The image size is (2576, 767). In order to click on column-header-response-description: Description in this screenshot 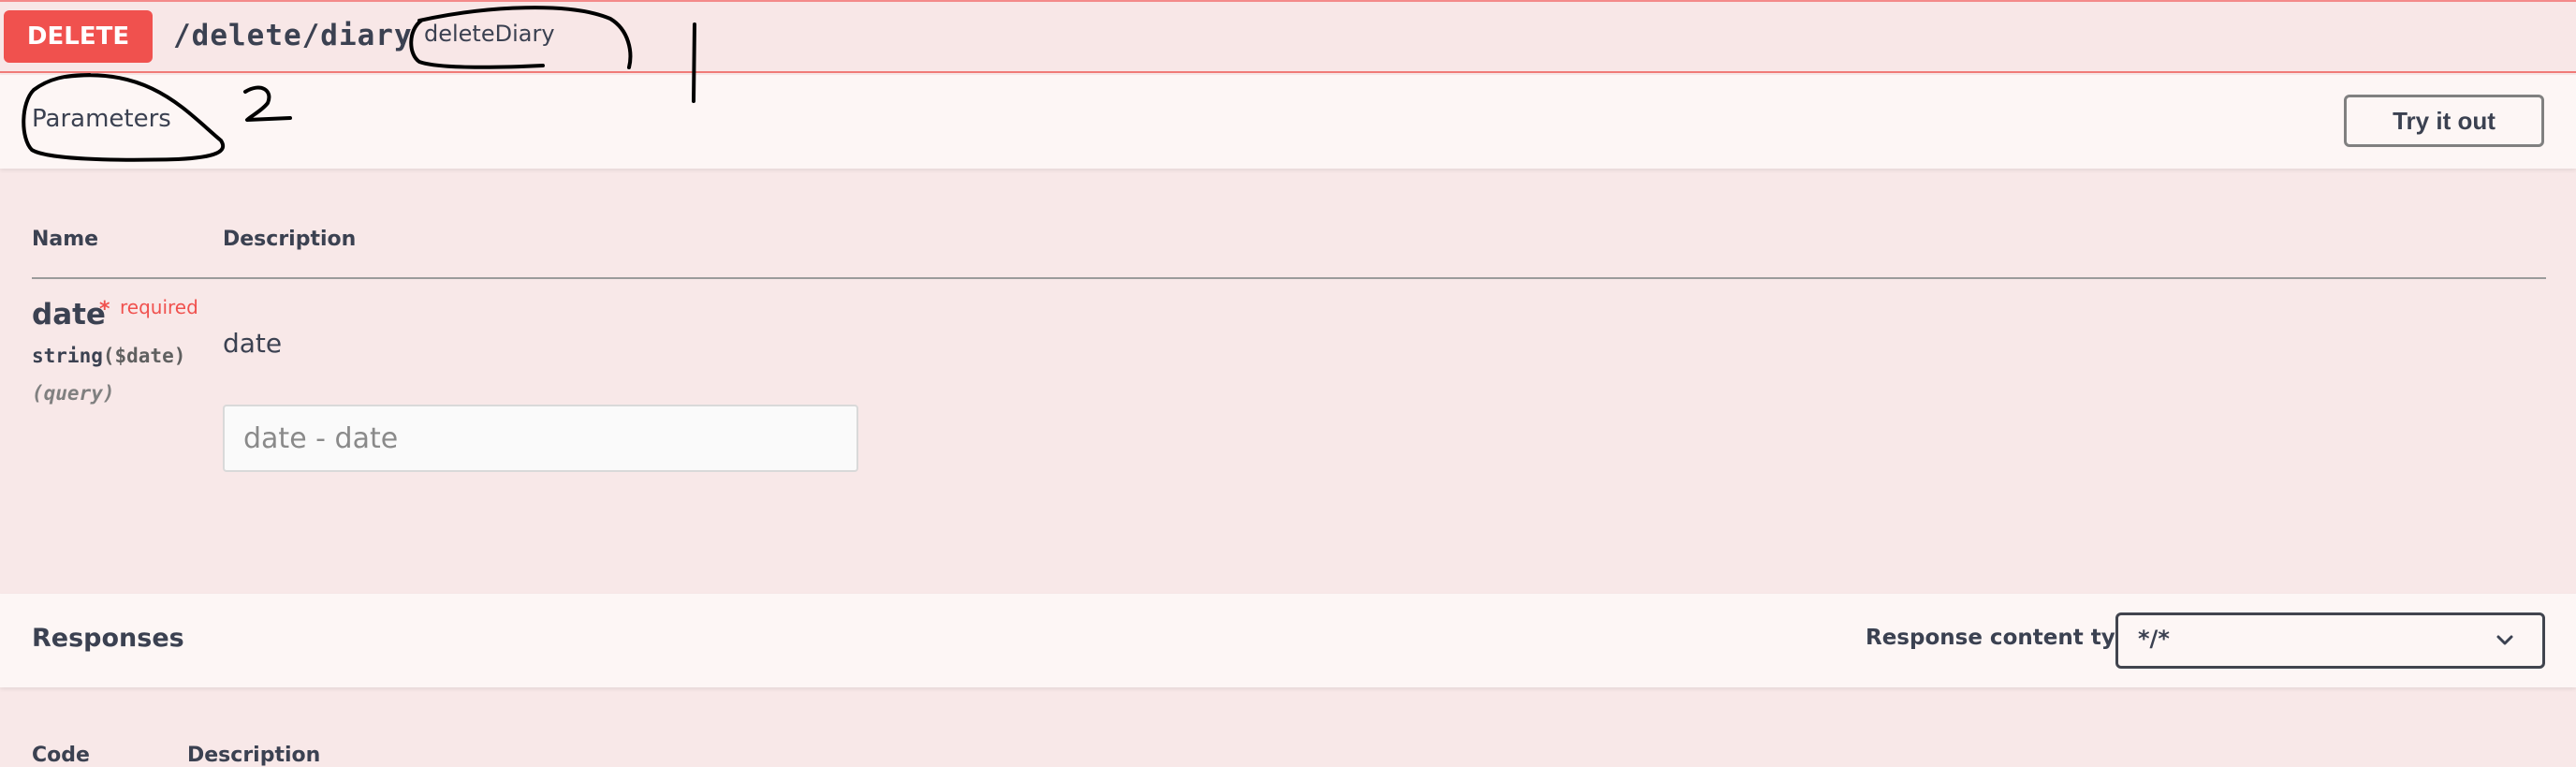, I will do `click(254, 755)`.